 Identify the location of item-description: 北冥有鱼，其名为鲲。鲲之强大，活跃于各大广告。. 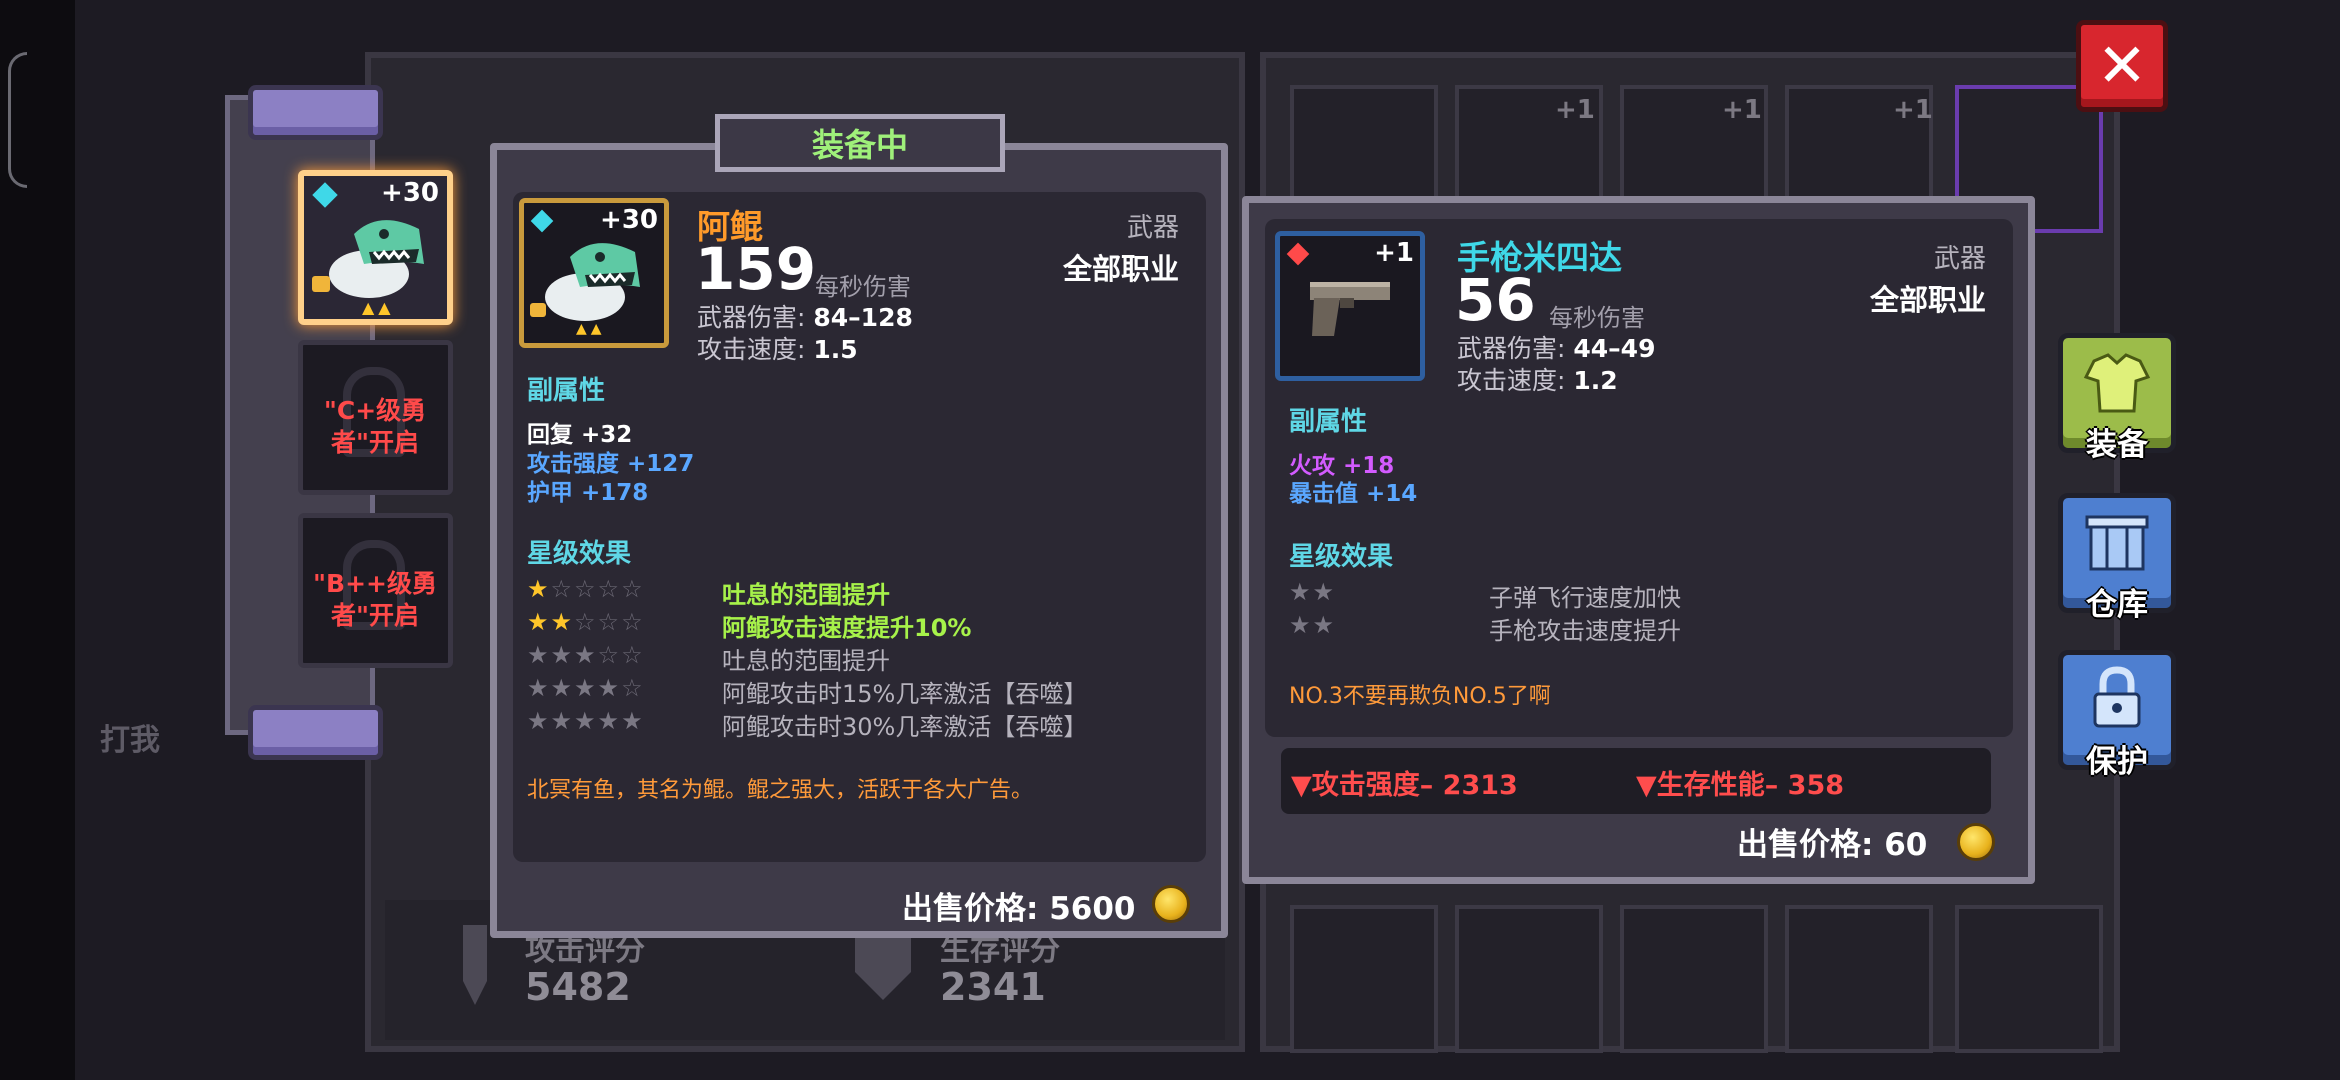
(780, 790).